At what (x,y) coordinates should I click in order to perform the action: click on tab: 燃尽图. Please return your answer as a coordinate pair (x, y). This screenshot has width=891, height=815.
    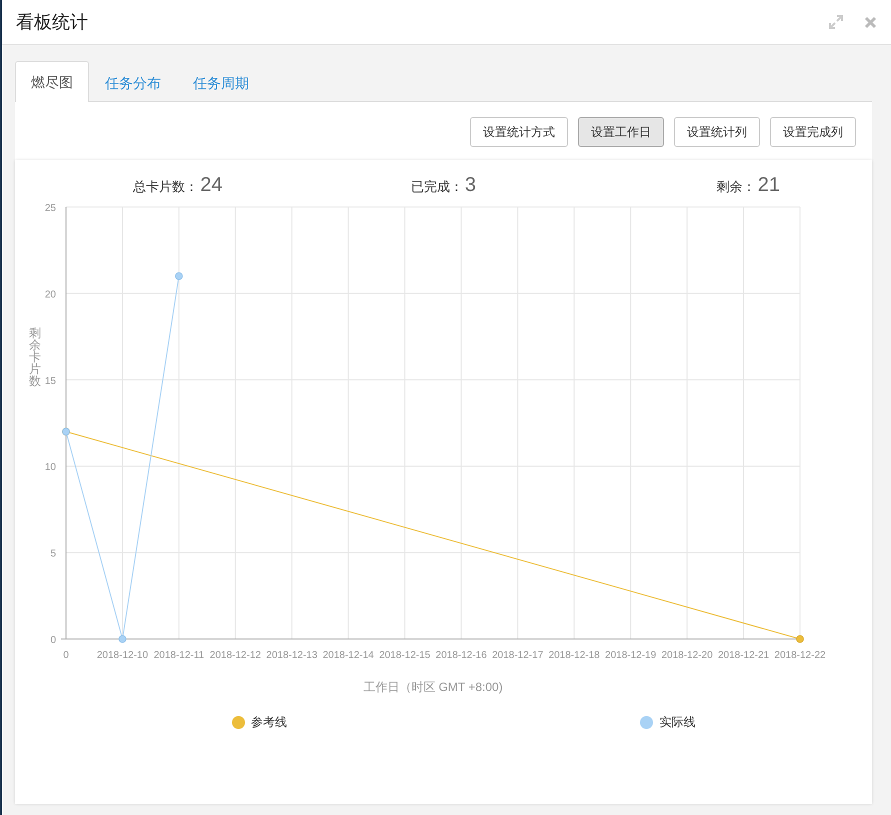
    Looking at the image, I should click on (52, 81).